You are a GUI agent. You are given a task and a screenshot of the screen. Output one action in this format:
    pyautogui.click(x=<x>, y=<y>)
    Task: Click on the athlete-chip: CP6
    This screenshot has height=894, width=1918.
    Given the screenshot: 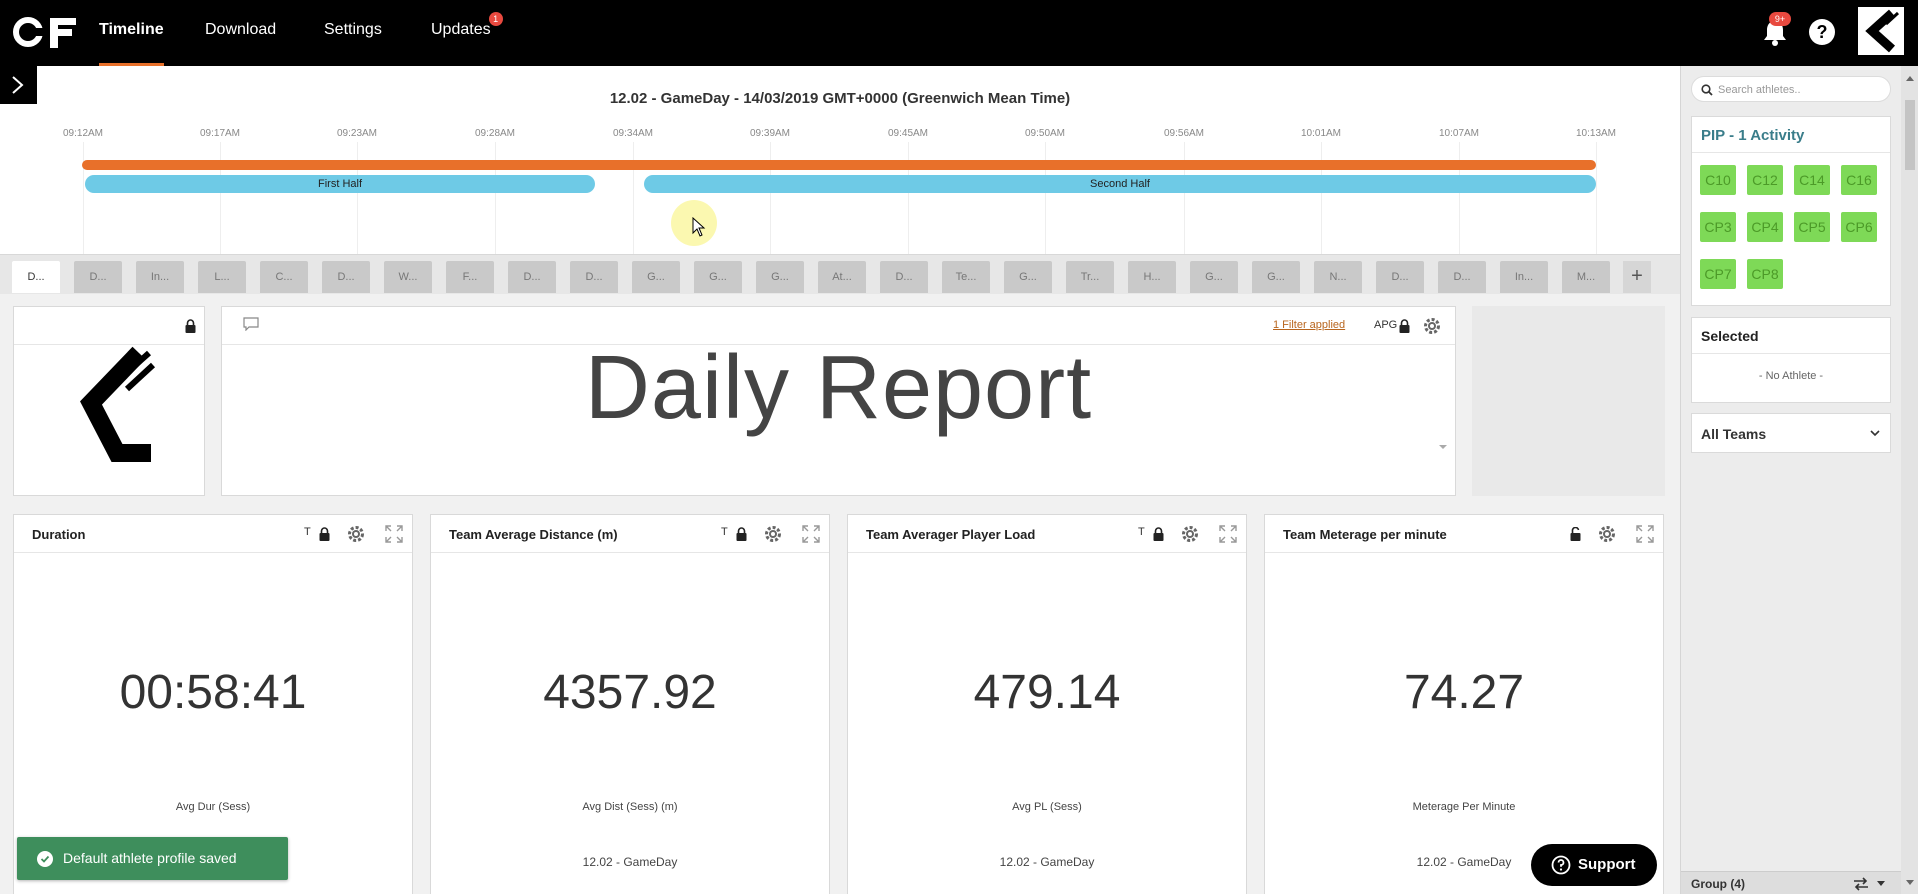 What is the action you would take?
    pyautogui.click(x=1859, y=227)
    